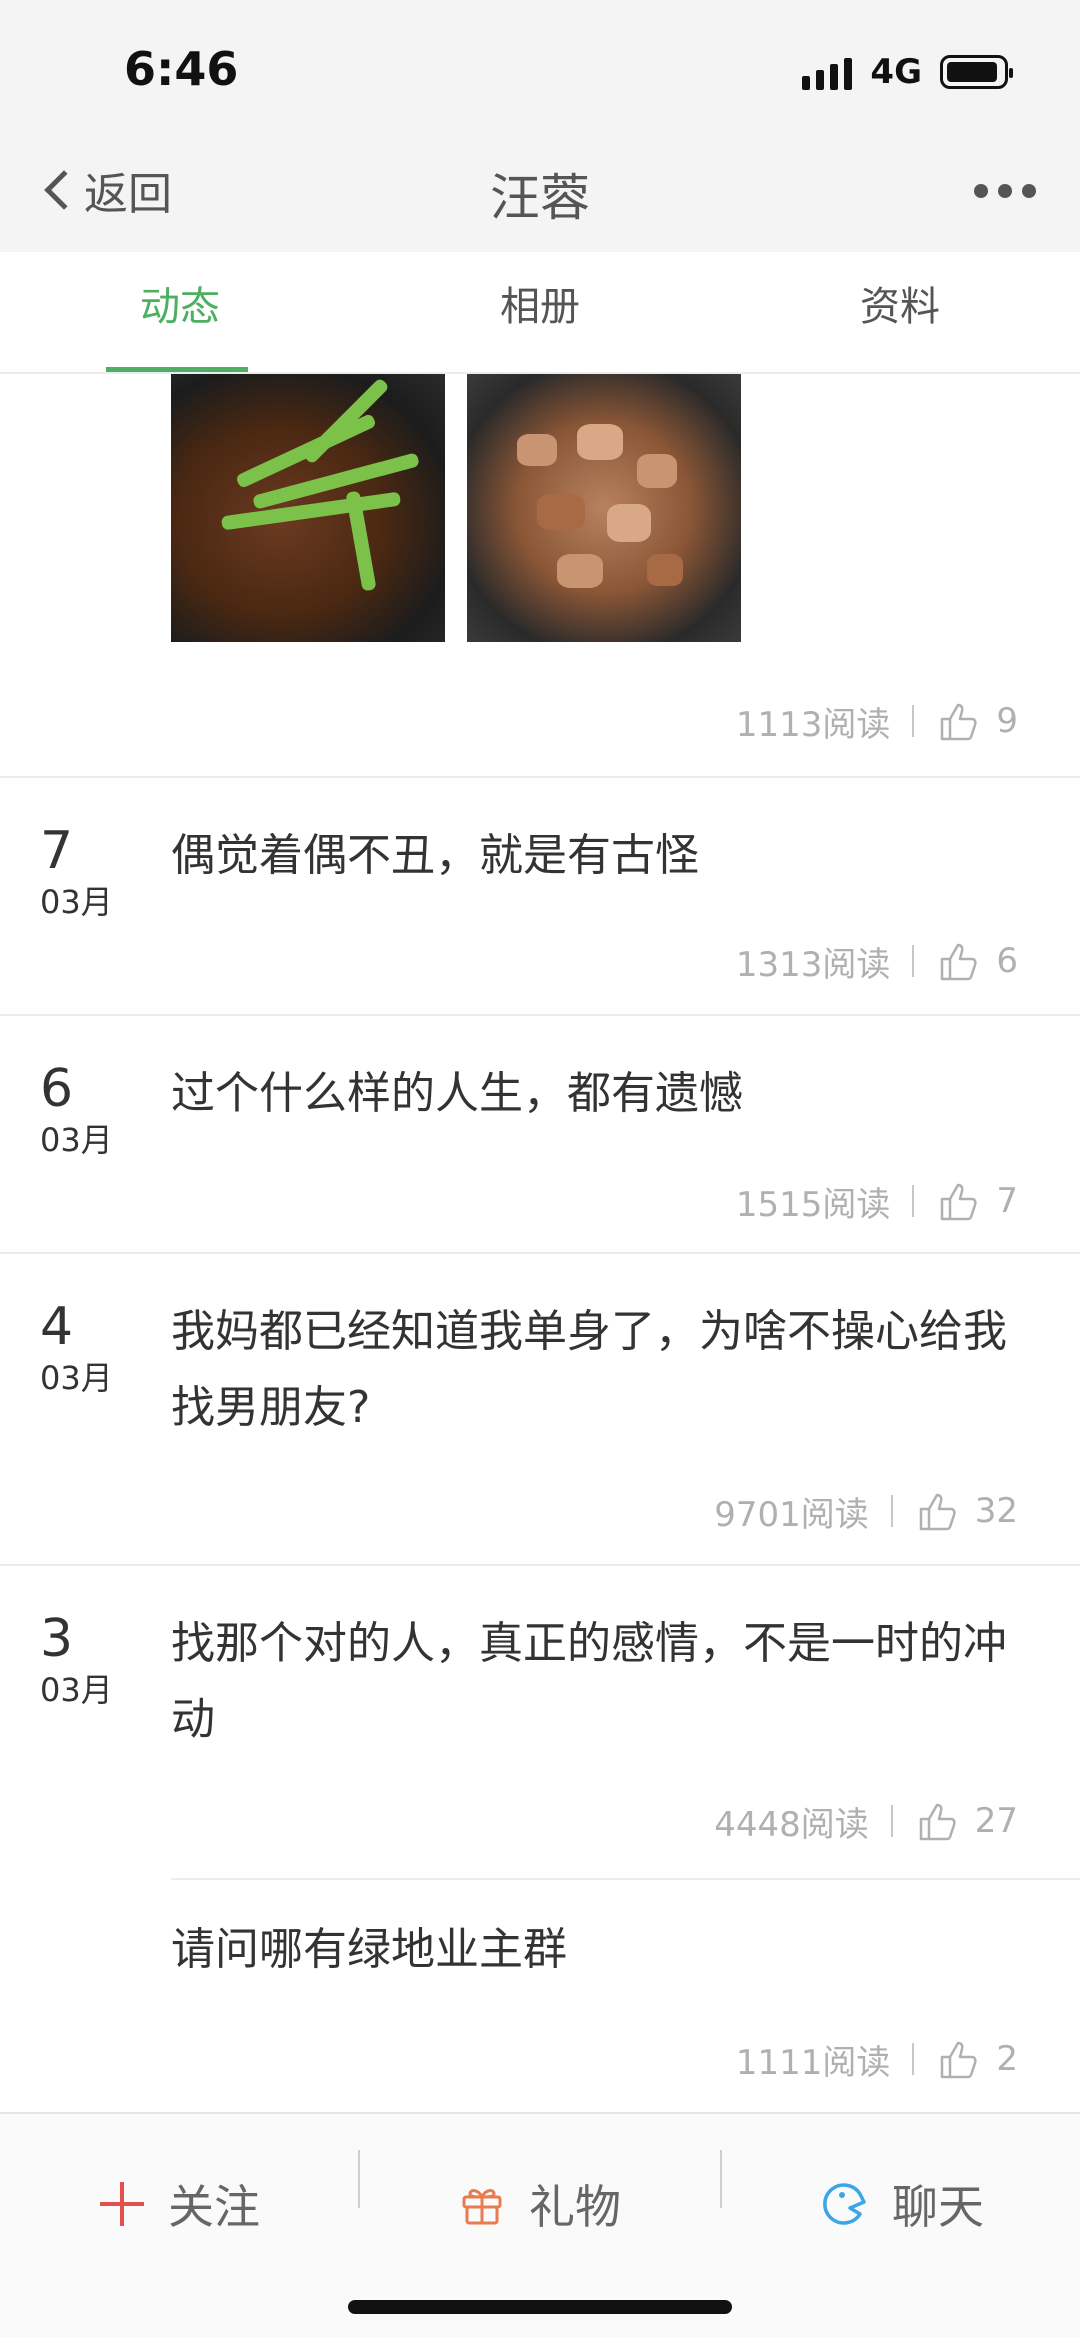 This screenshot has height=2337, width=1080. I want to click on read-count: 1515阅读, so click(813, 1204).